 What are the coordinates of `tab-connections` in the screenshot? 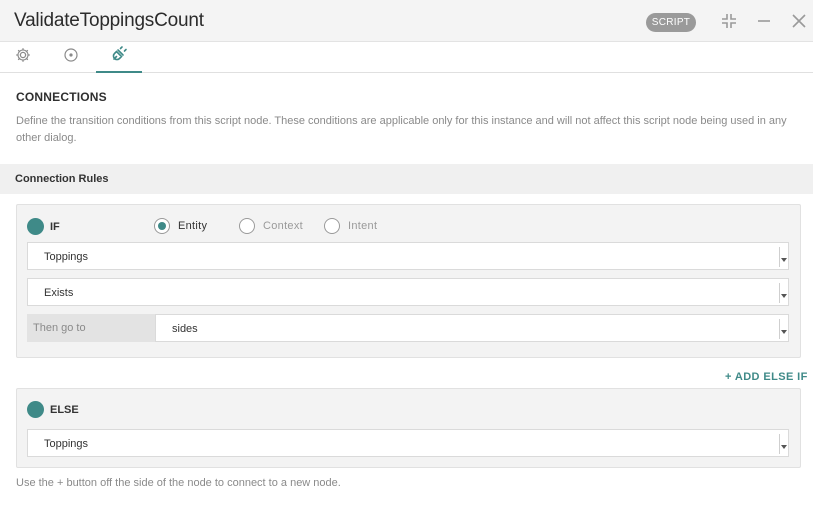 It's located at (119, 57).